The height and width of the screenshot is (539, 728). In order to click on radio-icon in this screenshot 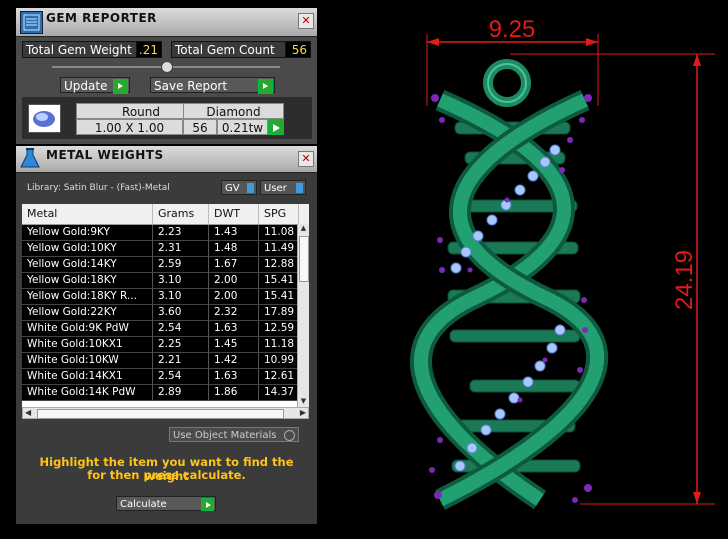, I will do `click(289, 435)`.